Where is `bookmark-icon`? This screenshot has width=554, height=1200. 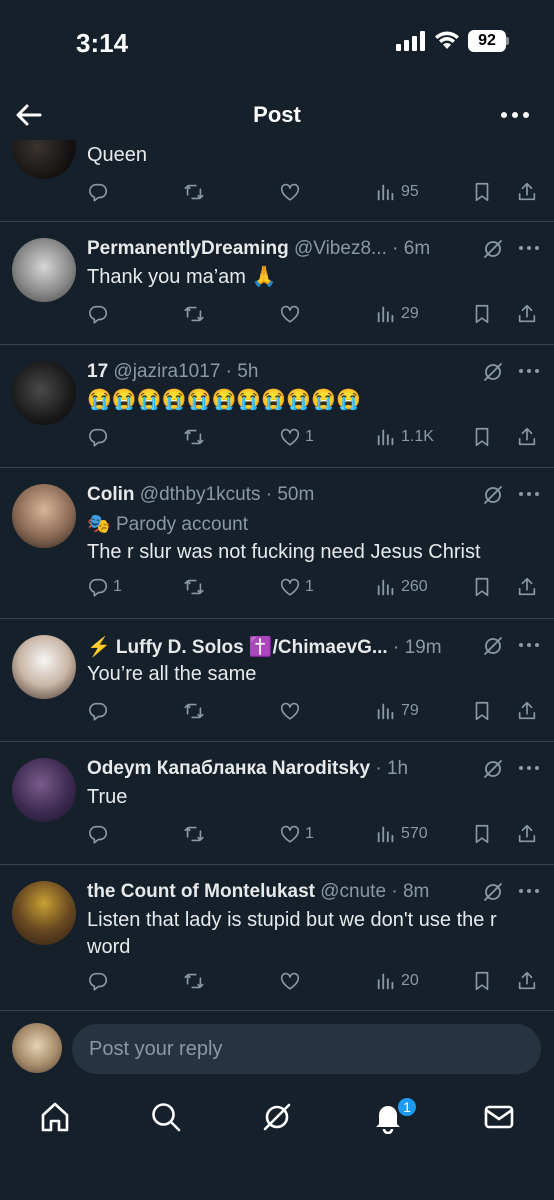 bookmark-icon is located at coordinates (482, 192).